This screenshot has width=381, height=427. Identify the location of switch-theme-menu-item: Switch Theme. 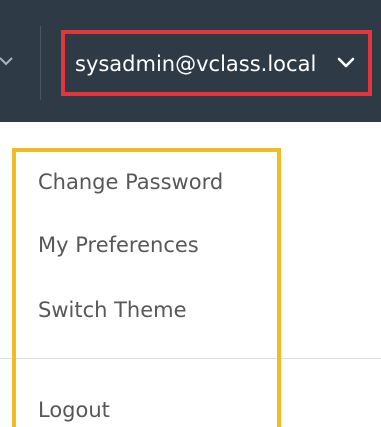
(112, 310).